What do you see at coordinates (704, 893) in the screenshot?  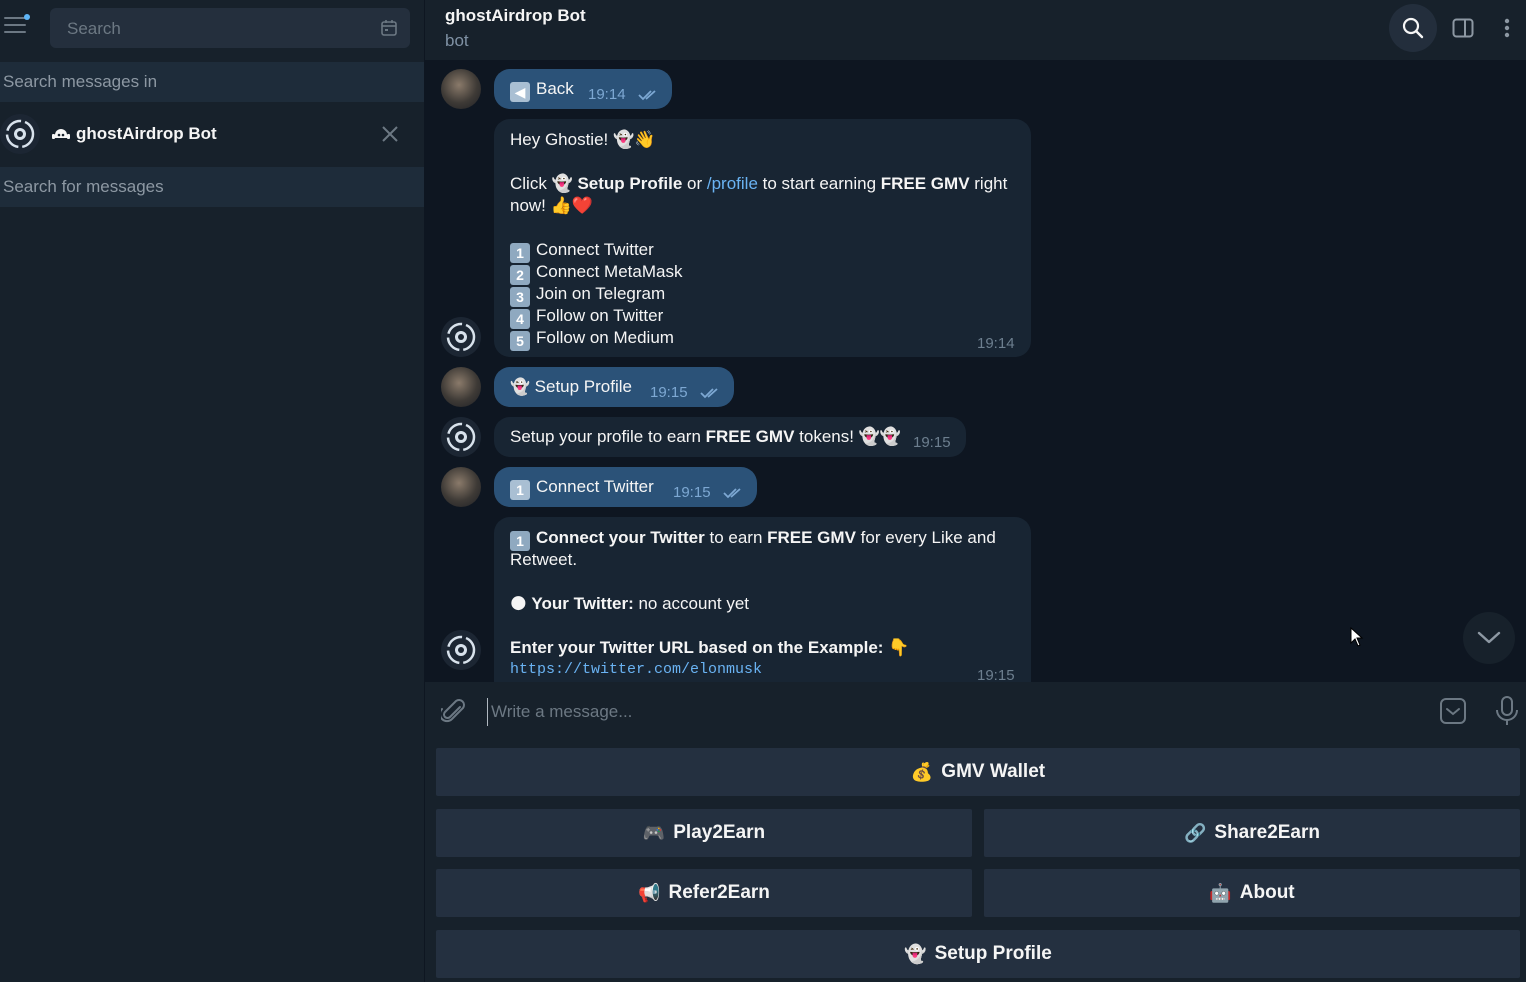 I see `refer2earn-button: 📢 Refer2Earn` at bounding box center [704, 893].